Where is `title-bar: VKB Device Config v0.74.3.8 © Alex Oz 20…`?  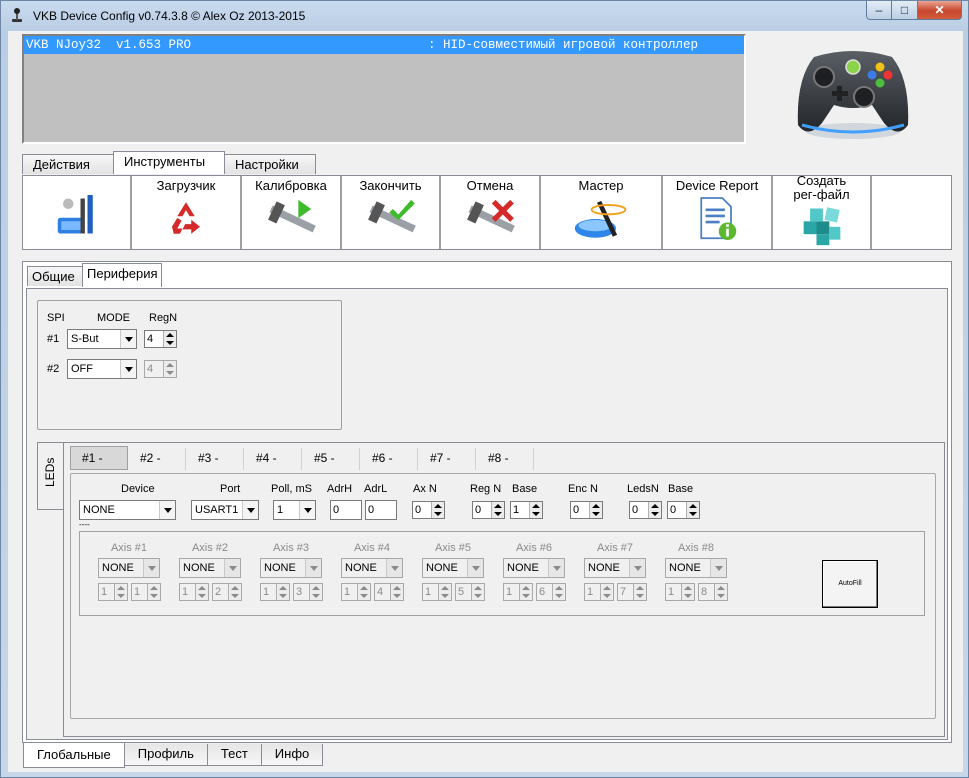 title-bar: VKB Device Config v0.74.3.8 © Alex Oz 20… is located at coordinates (484, 16).